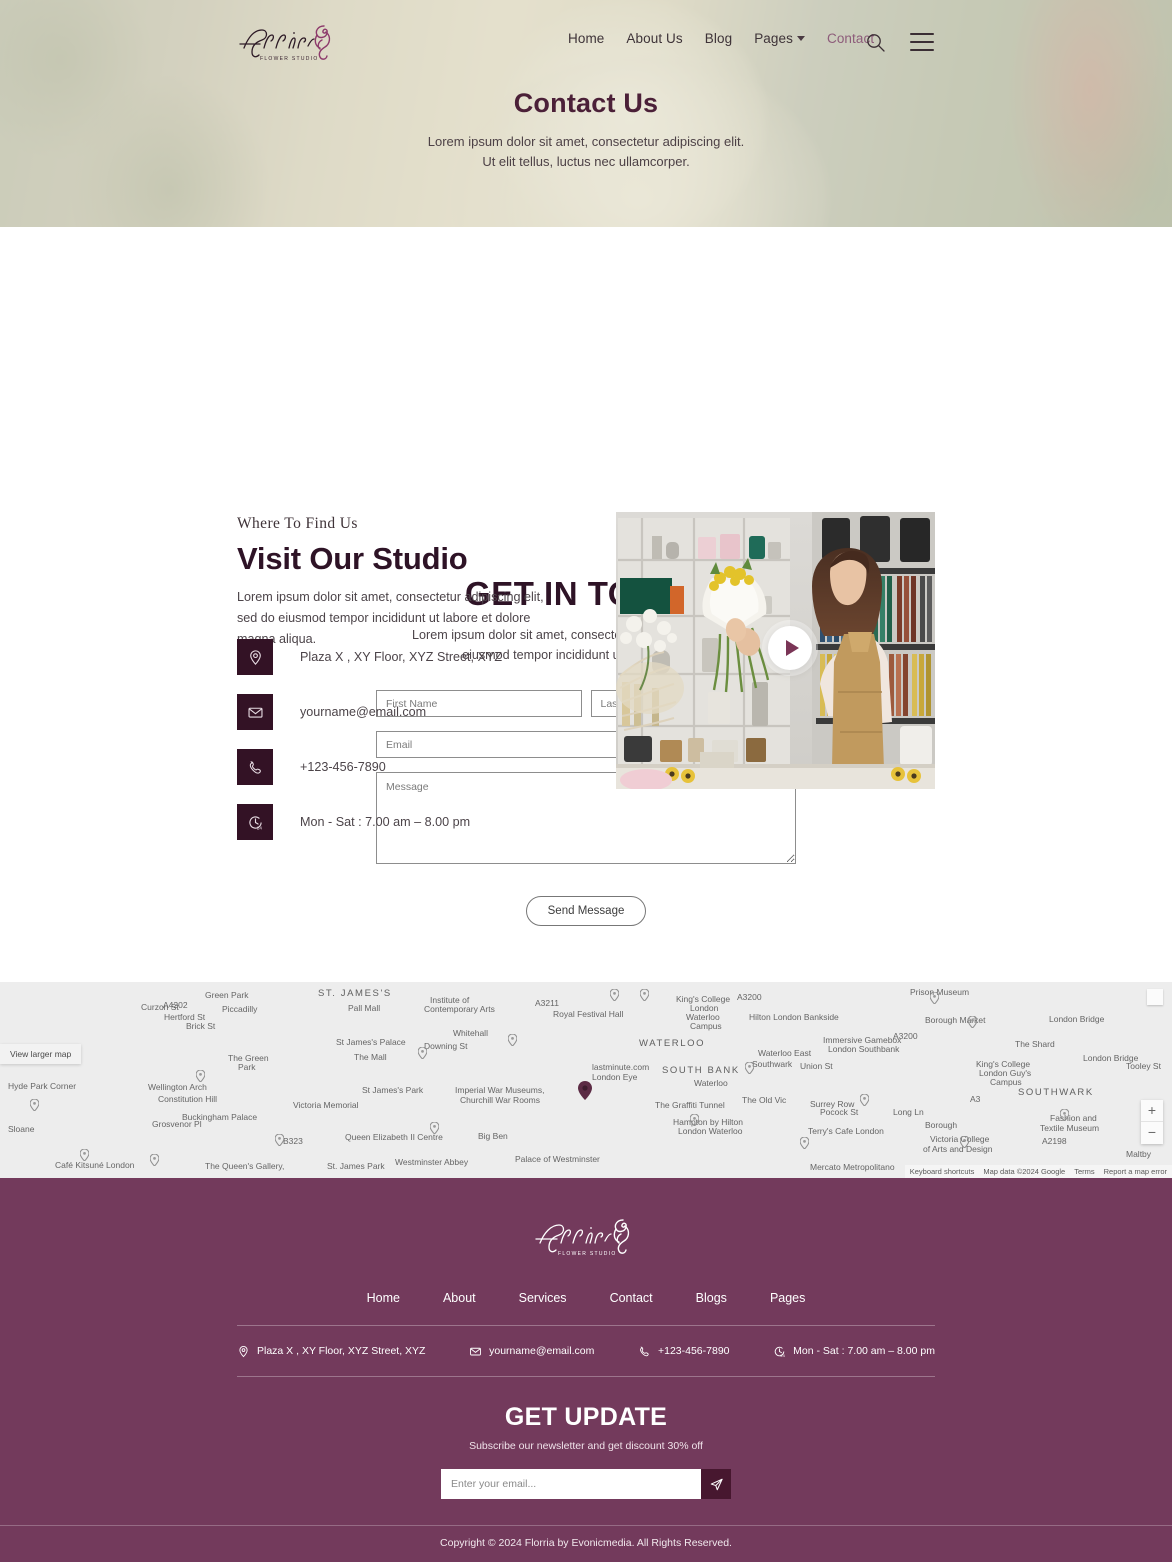 Image resolution: width=1172 pixels, height=1562 pixels. What do you see at coordinates (711, 1298) in the screenshot?
I see `footer-nav-blogs: Blogs` at bounding box center [711, 1298].